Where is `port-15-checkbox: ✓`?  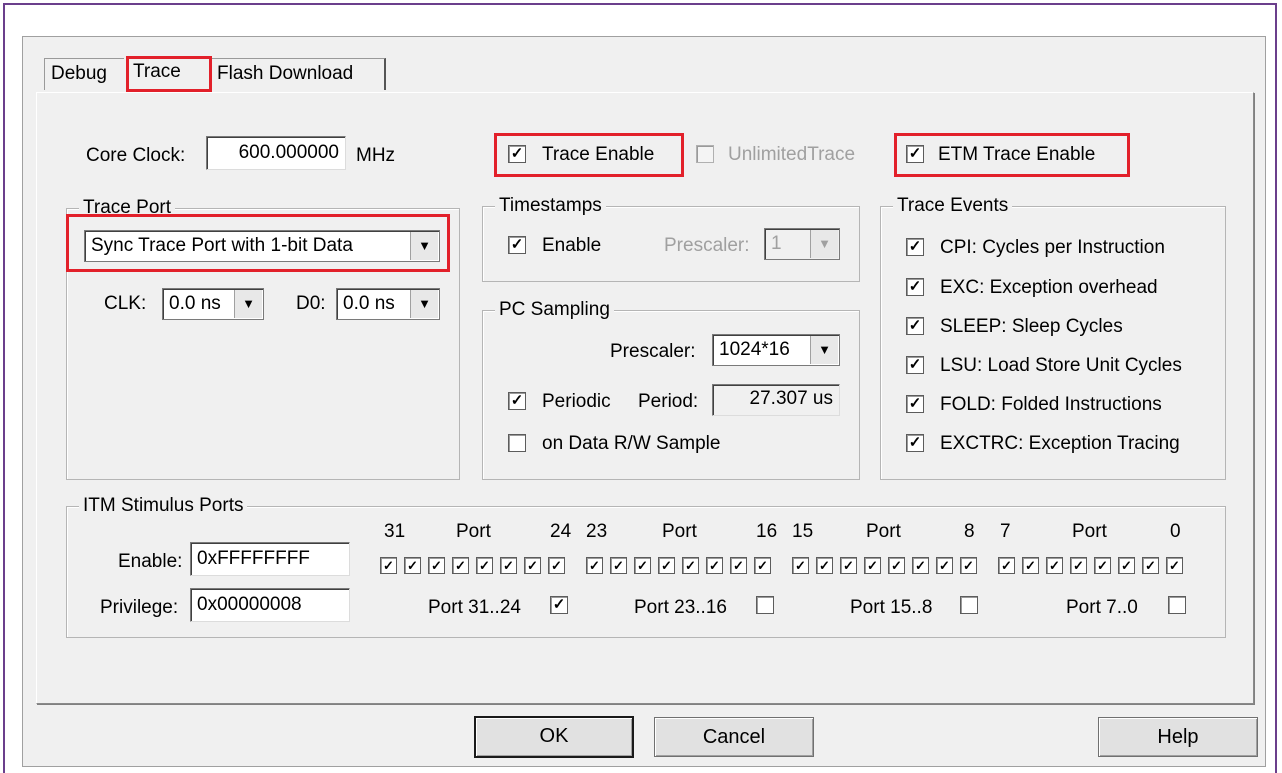
port-15-checkbox: ✓ is located at coordinates (800, 565).